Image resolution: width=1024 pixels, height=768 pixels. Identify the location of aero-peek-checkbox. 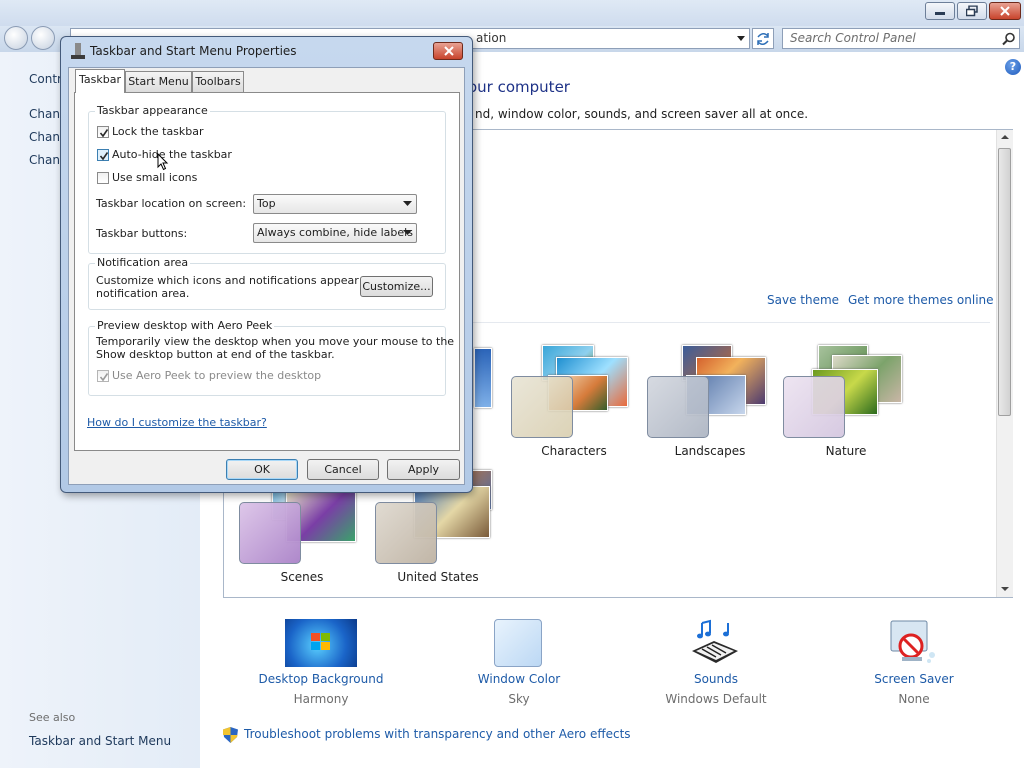
(103, 376).